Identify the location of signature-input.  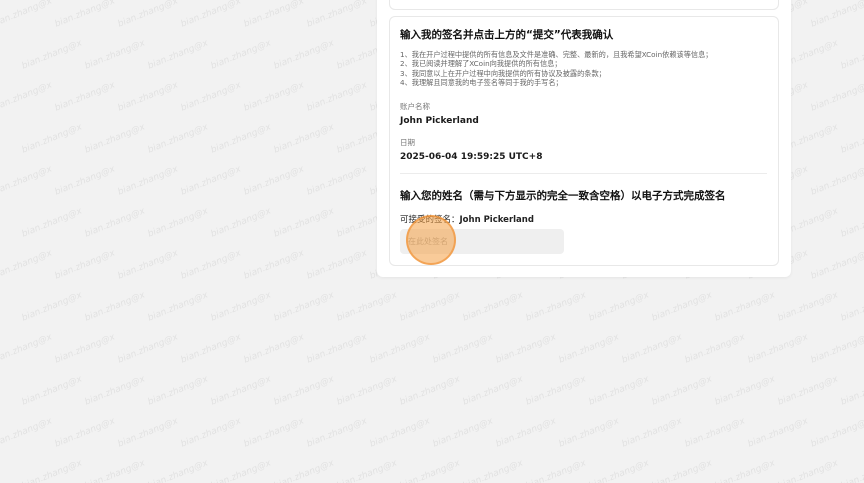
(482, 241).